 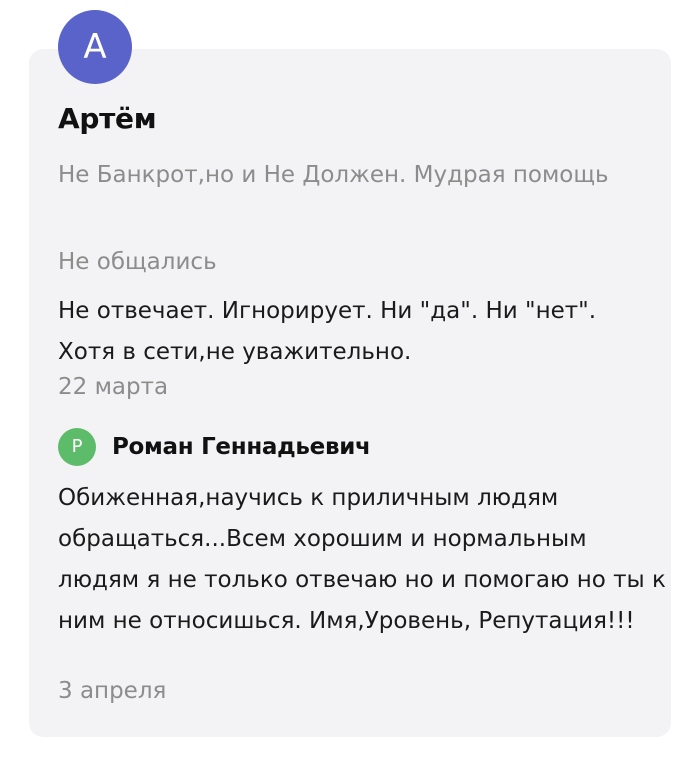 What do you see at coordinates (112, 691) in the screenshot?
I see `reply-date: 3 апреля` at bounding box center [112, 691].